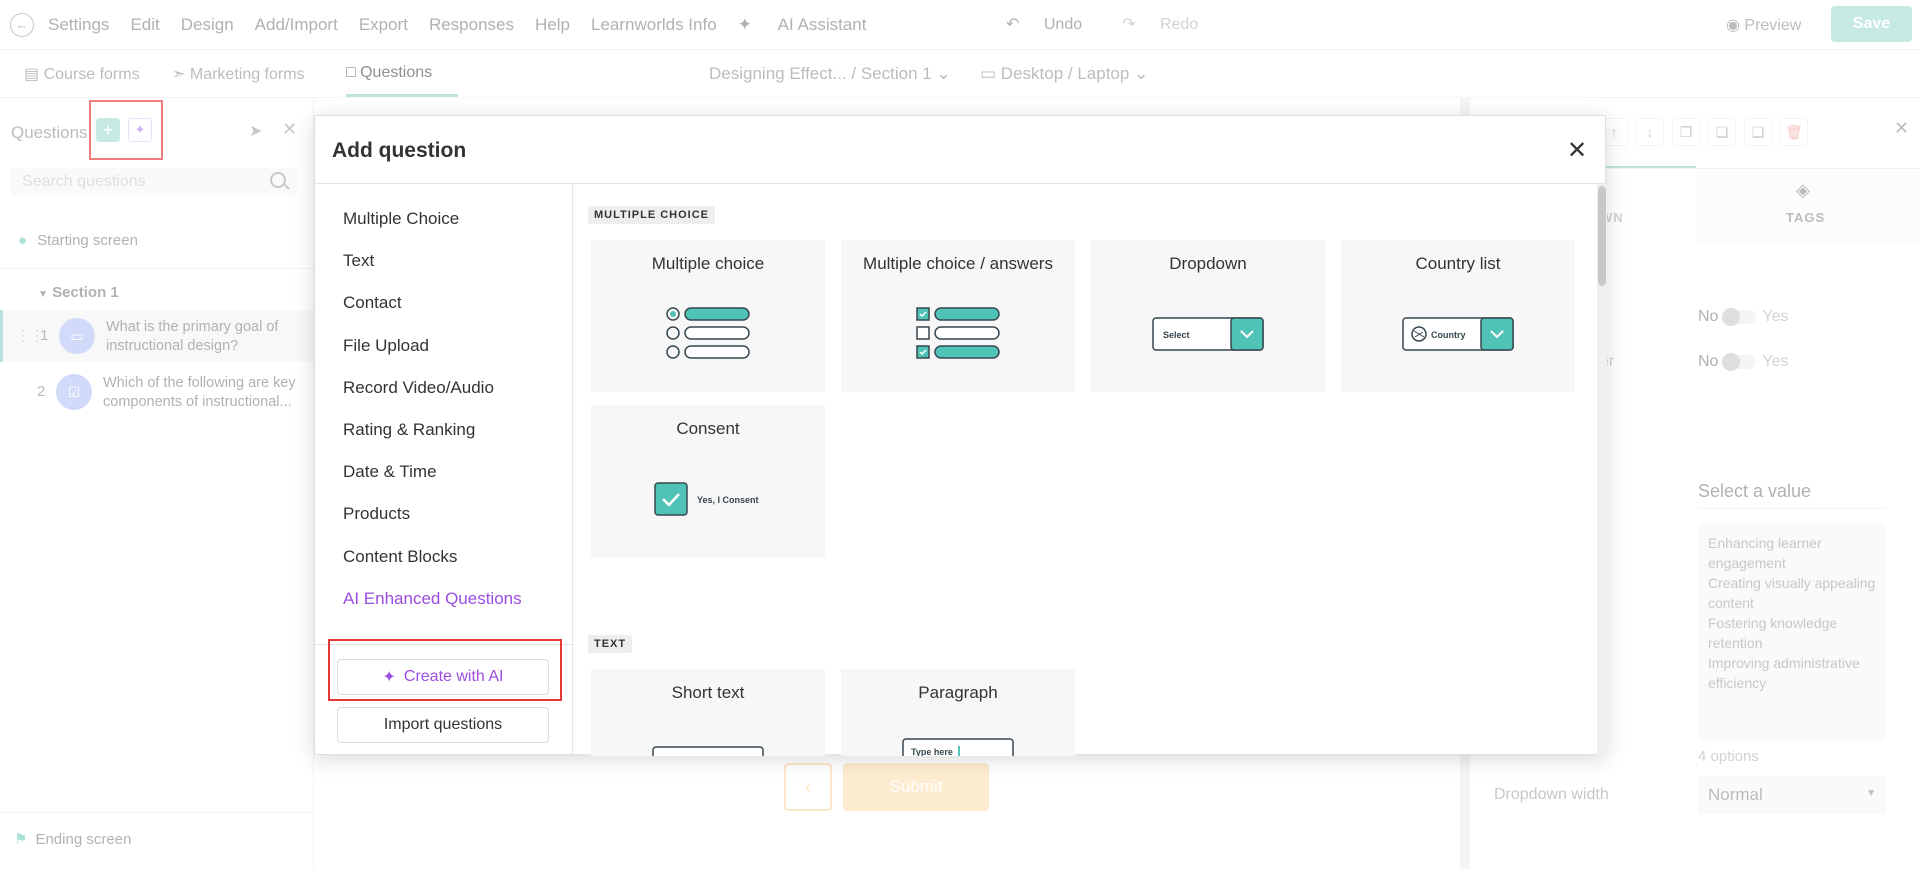 The image size is (1920, 869). I want to click on card-title: Paragraph, so click(958, 692).